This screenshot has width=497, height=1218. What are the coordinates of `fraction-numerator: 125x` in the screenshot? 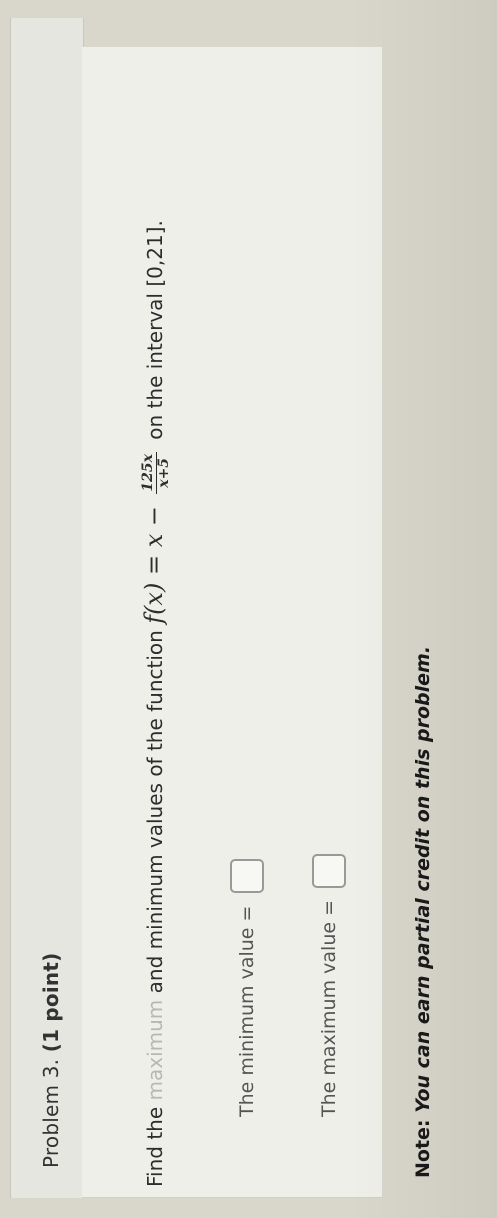 It's located at (148, 473).